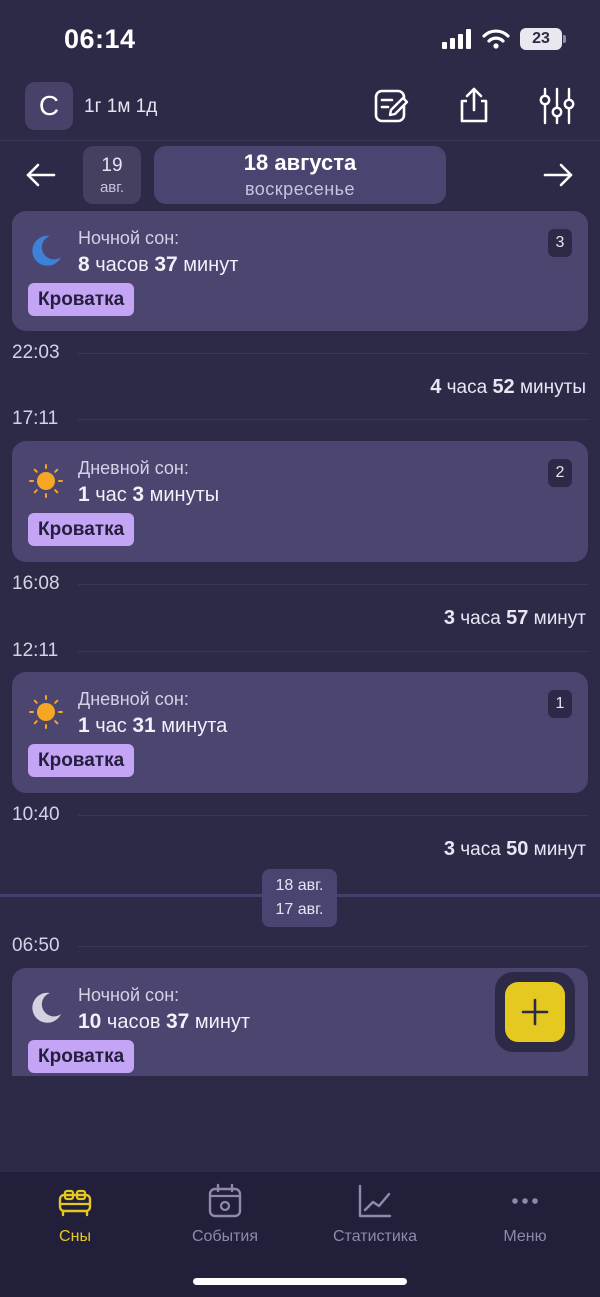 The image size is (600, 1297). I want to click on status-icons: 23, so click(504, 39).